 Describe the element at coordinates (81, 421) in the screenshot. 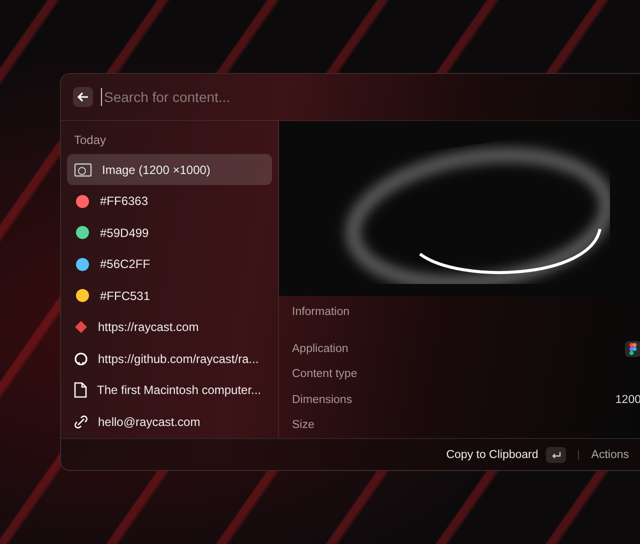

I see `link-icon` at that location.